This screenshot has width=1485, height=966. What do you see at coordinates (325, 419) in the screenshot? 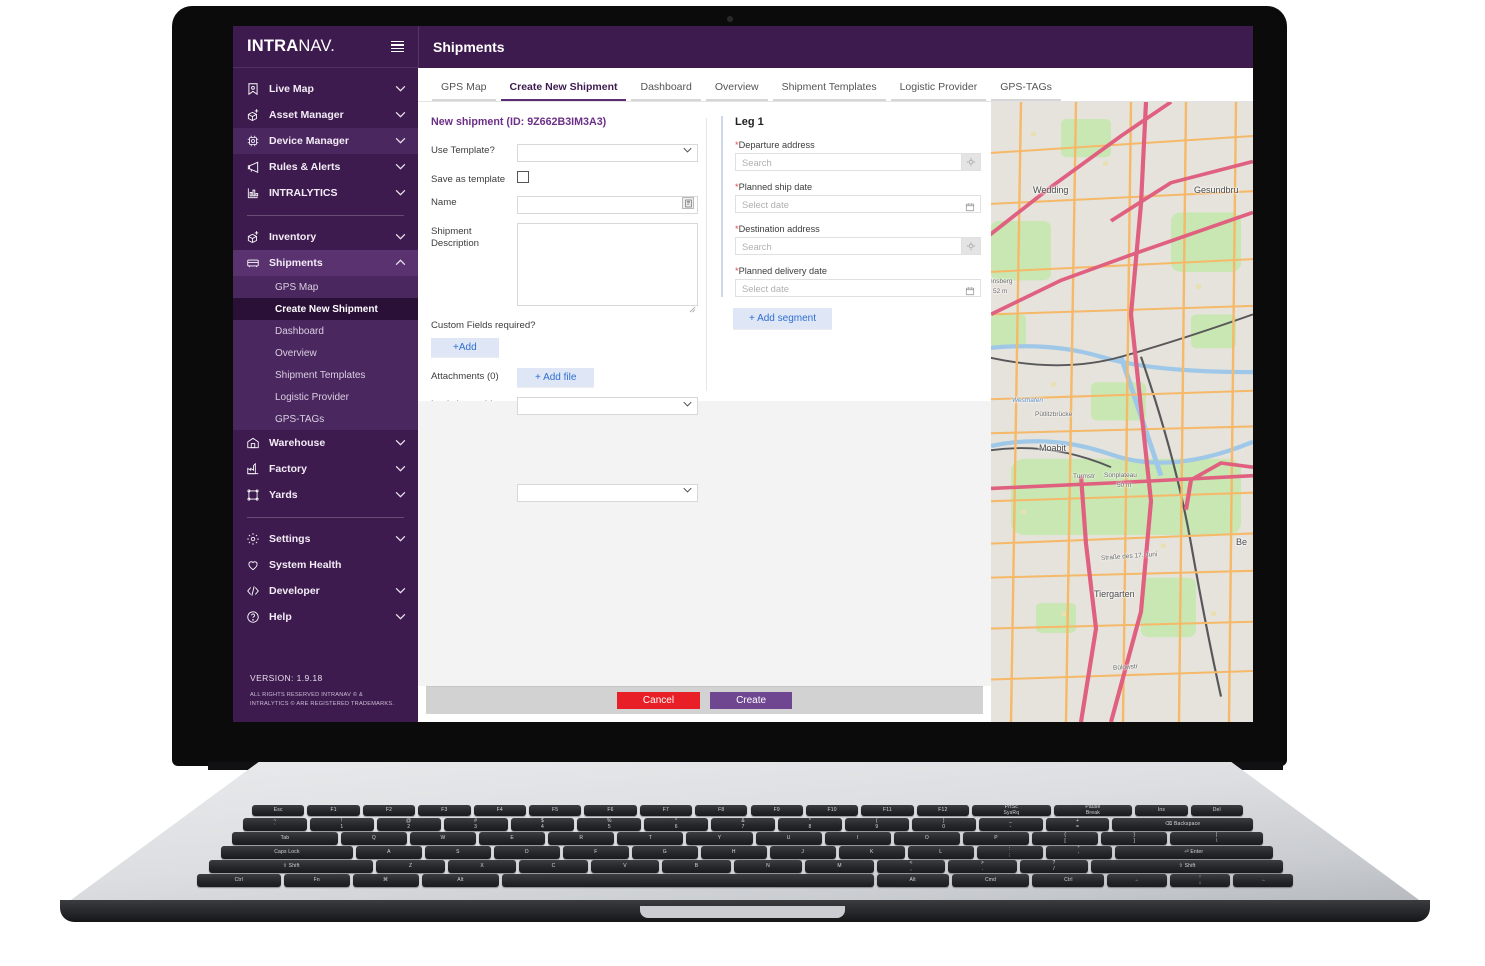
I see `sidebar-subitem-gps-tags: GPS-TAGs` at bounding box center [325, 419].